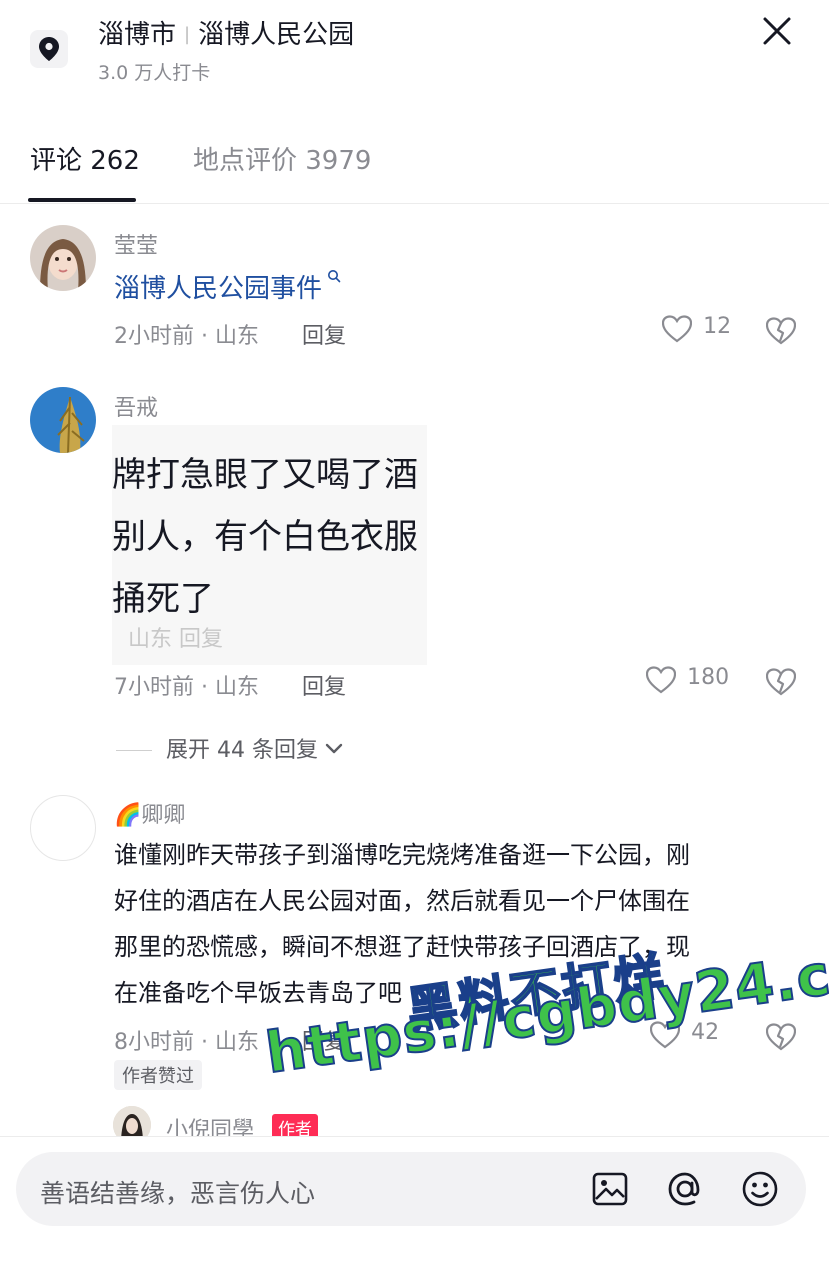 The height and width of the screenshot is (1280, 829). Describe the element at coordinates (186, 336) in the screenshot. I see `comment-meta: 2小时前 · 山东` at that location.